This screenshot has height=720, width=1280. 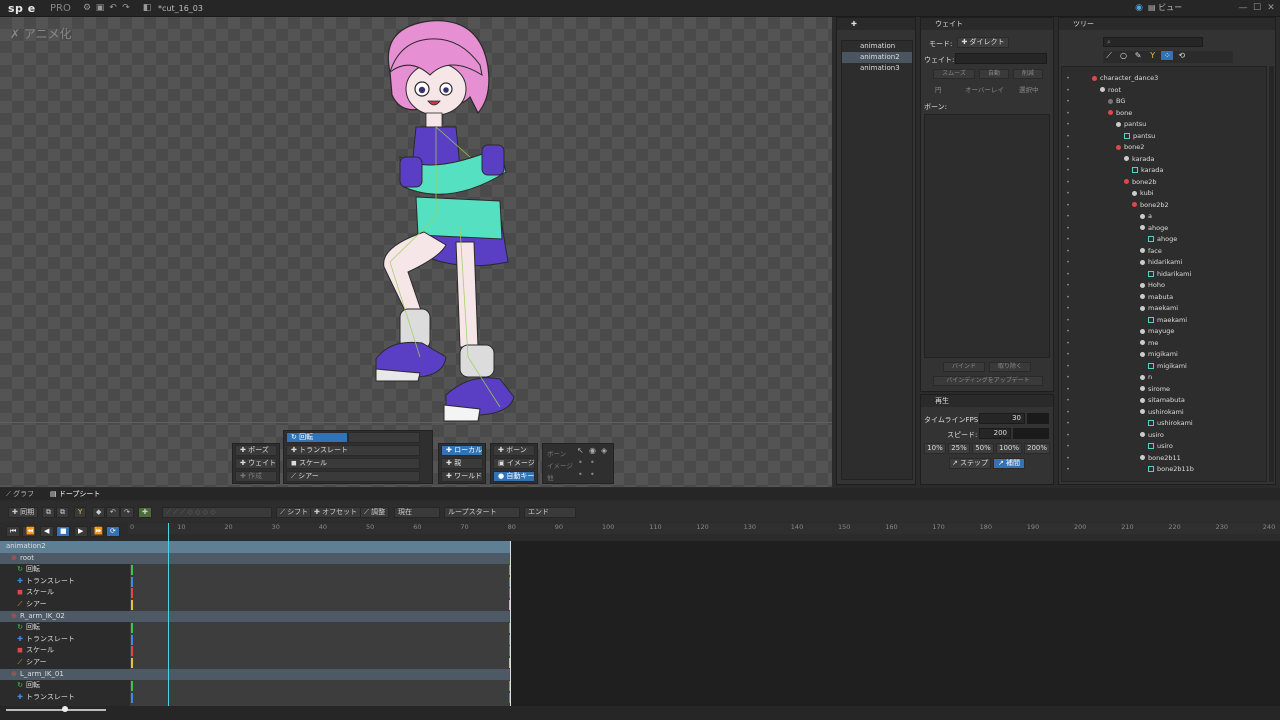 I want to click on tree-node: • bone, so click(x=1164, y=114).